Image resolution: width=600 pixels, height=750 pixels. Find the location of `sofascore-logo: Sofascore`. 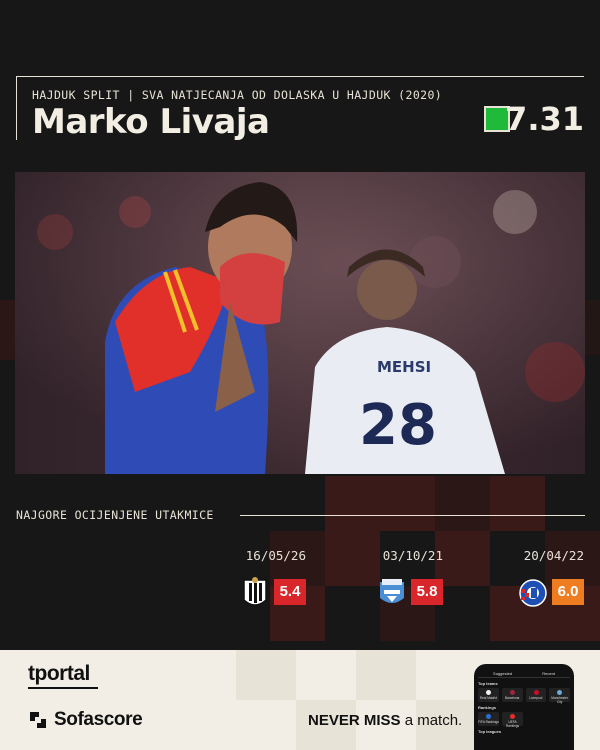

sofascore-logo: Sofascore is located at coordinates (85, 720).